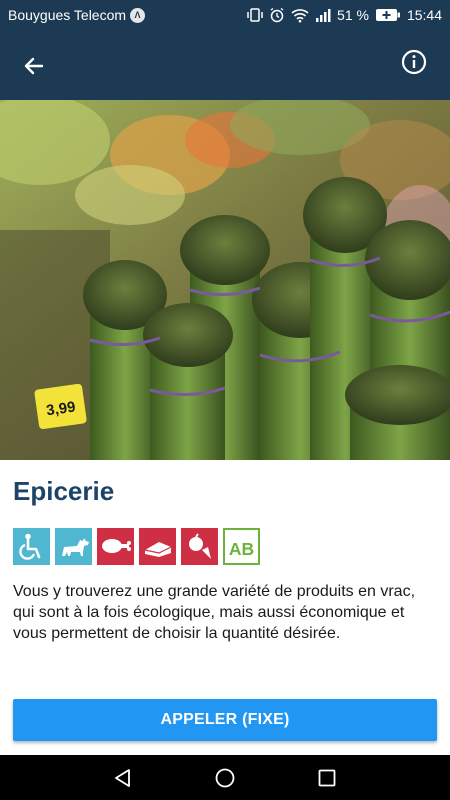  I want to click on svg-text: AB, so click(241, 548).